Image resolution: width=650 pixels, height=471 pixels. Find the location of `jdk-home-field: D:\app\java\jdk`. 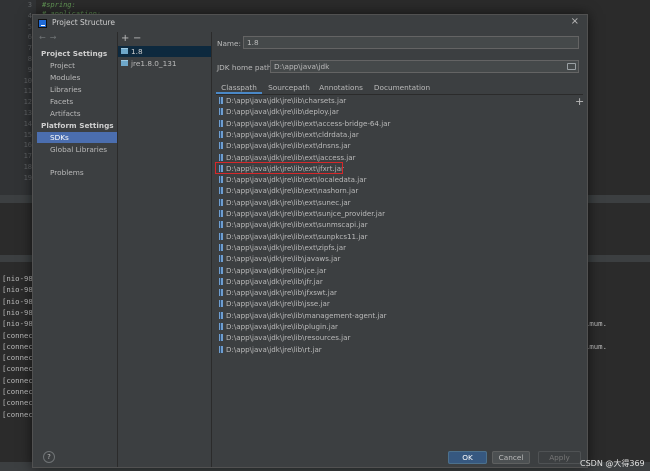

jdk-home-field: D:\app\java\jdk is located at coordinates (424, 66).